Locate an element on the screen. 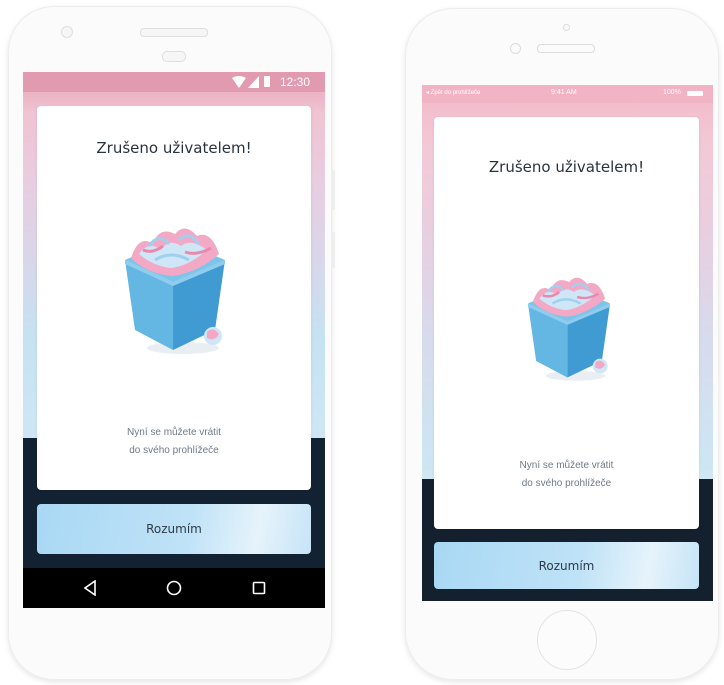  iphone-dialog-message-line1: Nyní se můžete vrátit is located at coordinates (566, 465).